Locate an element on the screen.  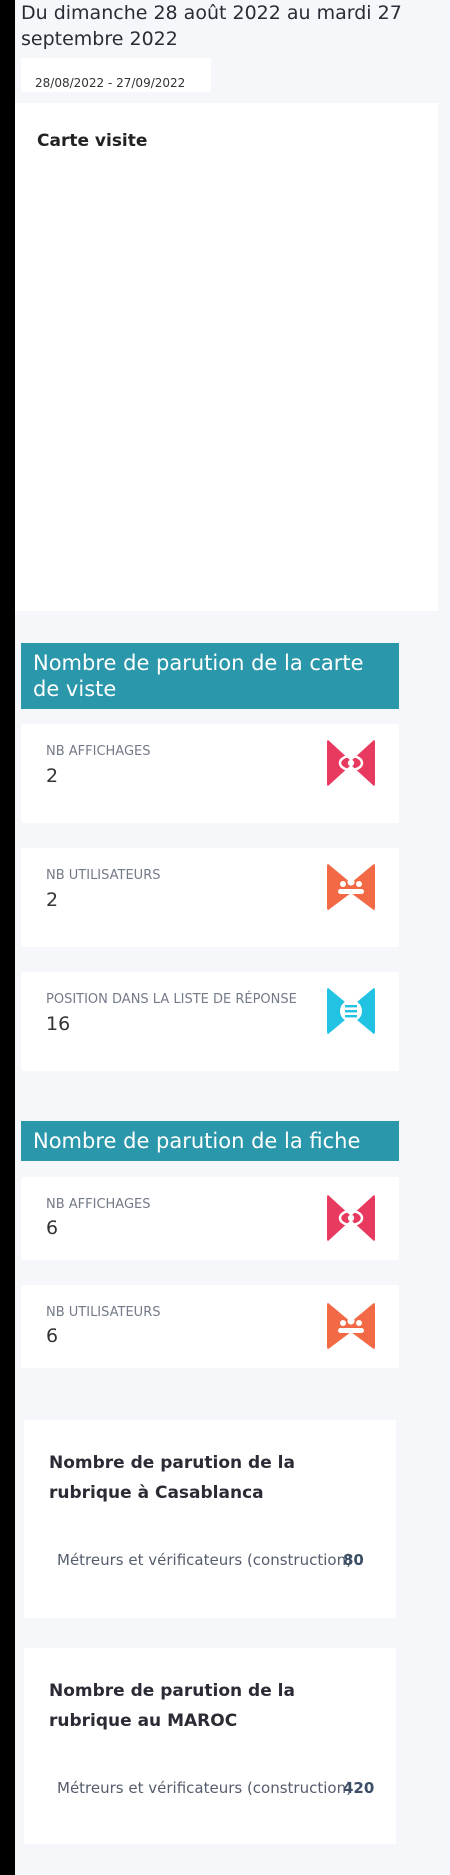
stat-card-carte-utilisateurs: NB UTILISATEURS 2 is located at coordinates (210, 897).